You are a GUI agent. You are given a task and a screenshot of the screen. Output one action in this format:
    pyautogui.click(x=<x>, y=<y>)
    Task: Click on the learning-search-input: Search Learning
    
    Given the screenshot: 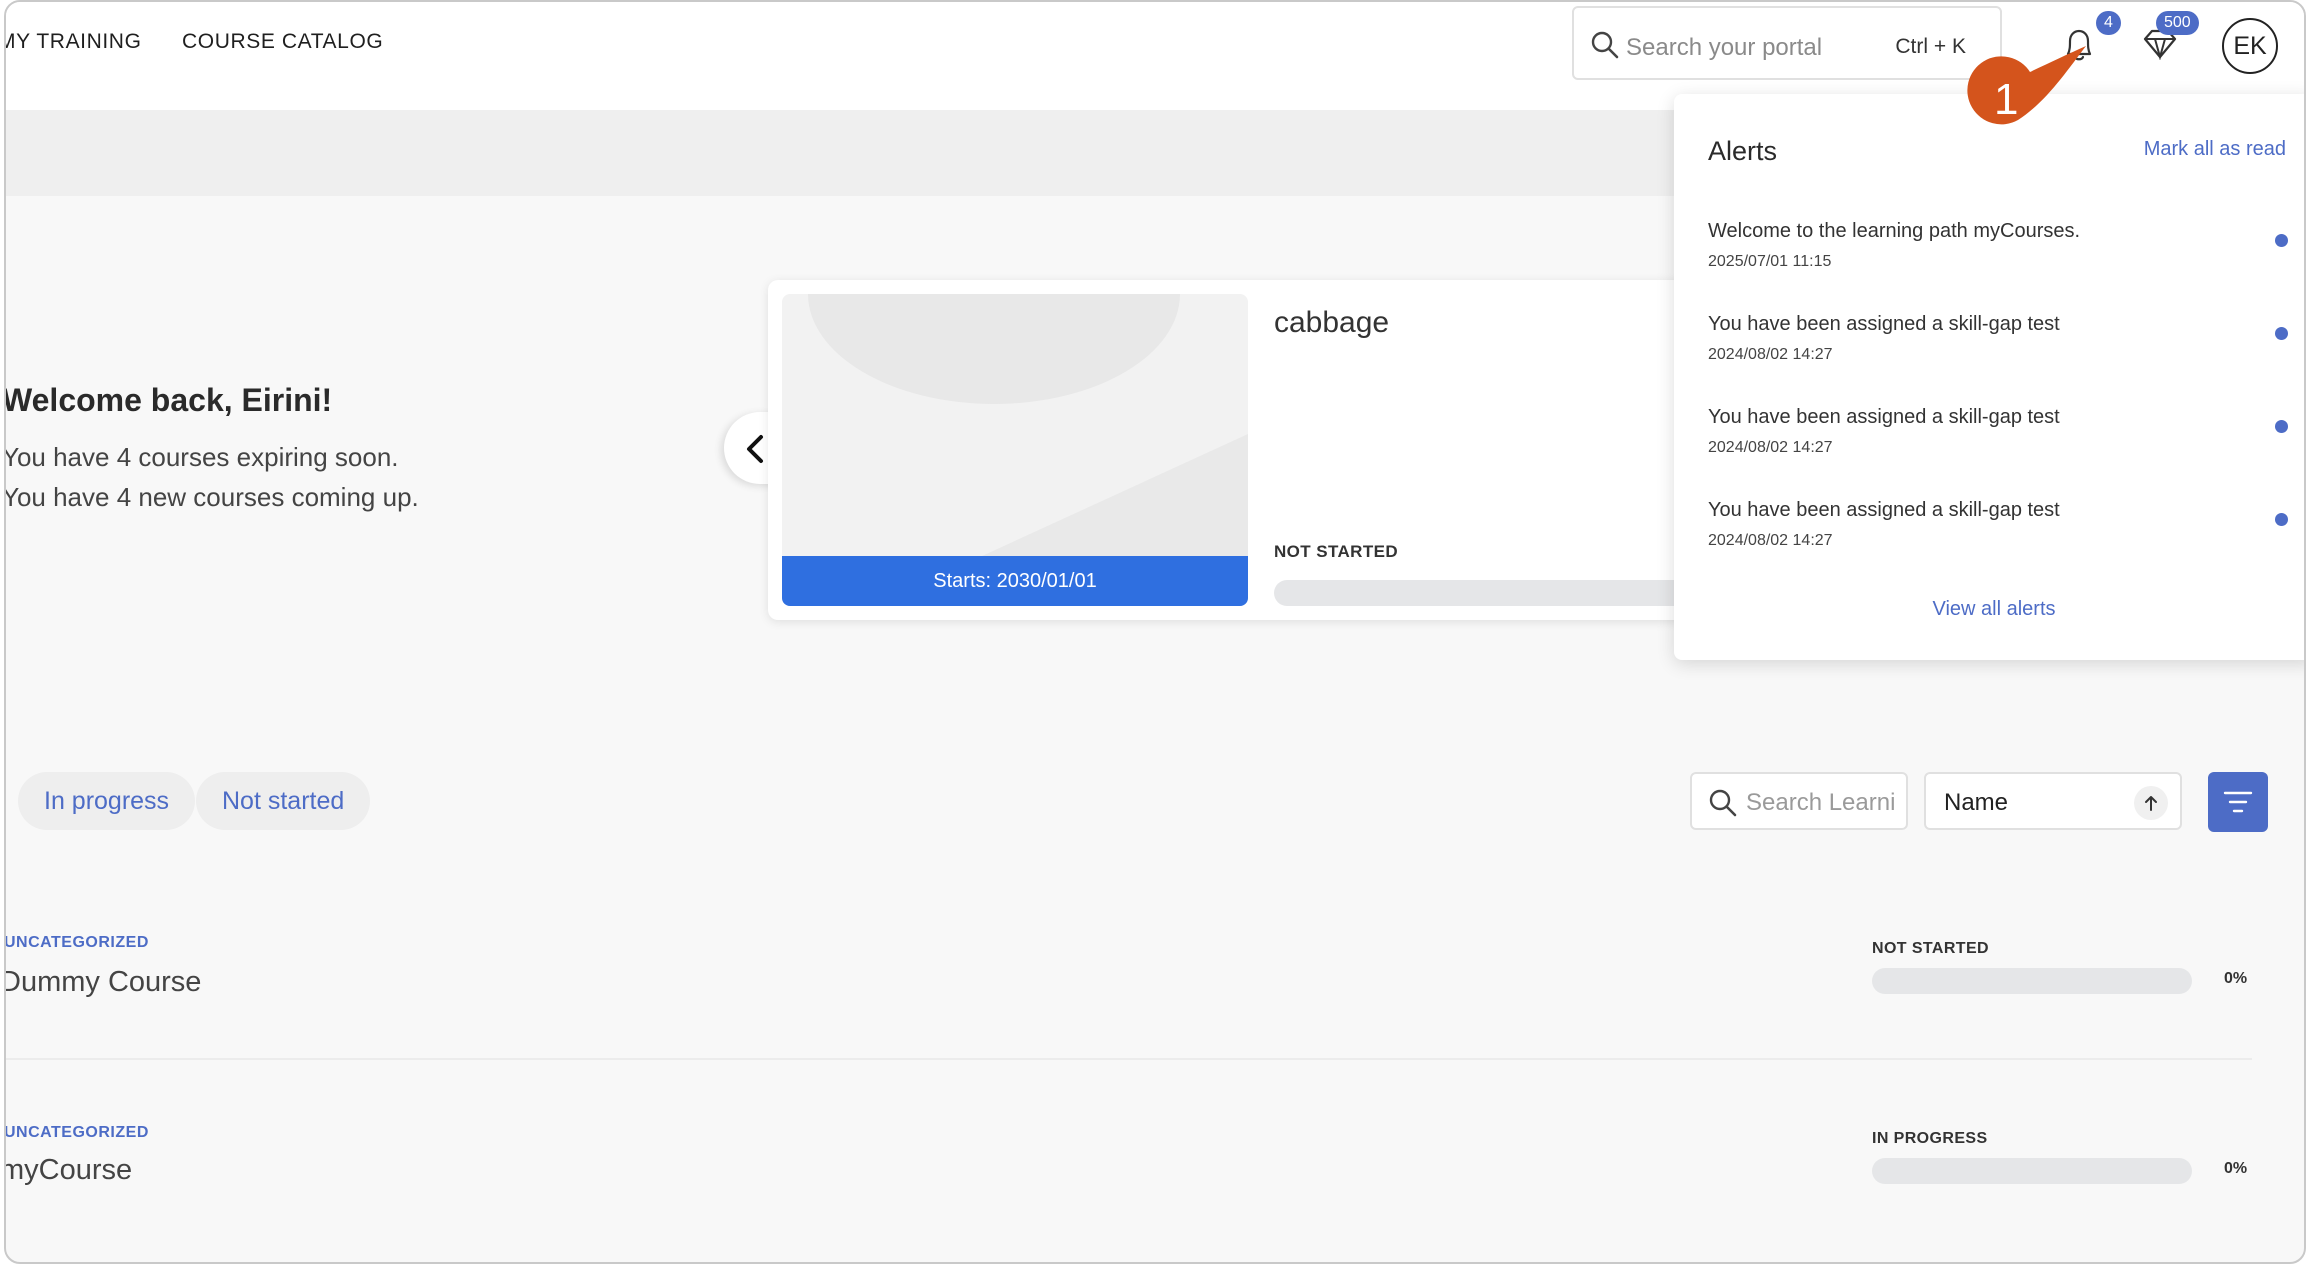 What is the action you would take?
    pyautogui.click(x=1821, y=803)
    